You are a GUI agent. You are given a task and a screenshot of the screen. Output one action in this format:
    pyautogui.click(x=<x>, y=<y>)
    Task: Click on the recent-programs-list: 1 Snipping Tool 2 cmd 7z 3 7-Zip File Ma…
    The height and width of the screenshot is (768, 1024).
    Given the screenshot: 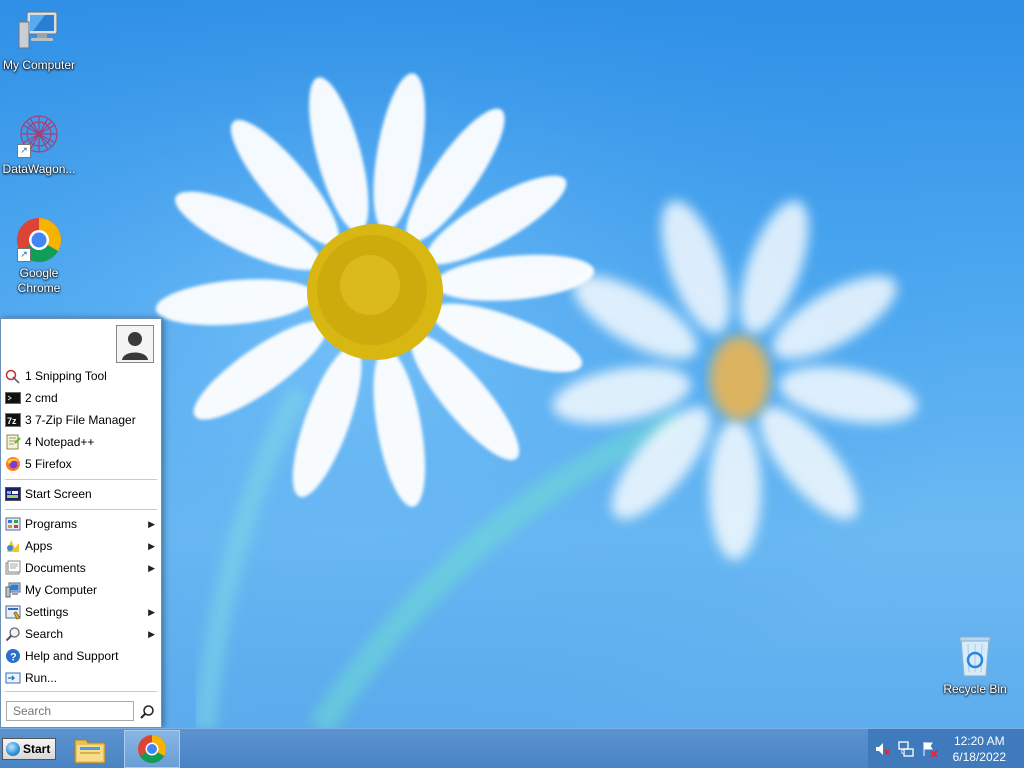 What is the action you would take?
    pyautogui.click(x=81, y=420)
    